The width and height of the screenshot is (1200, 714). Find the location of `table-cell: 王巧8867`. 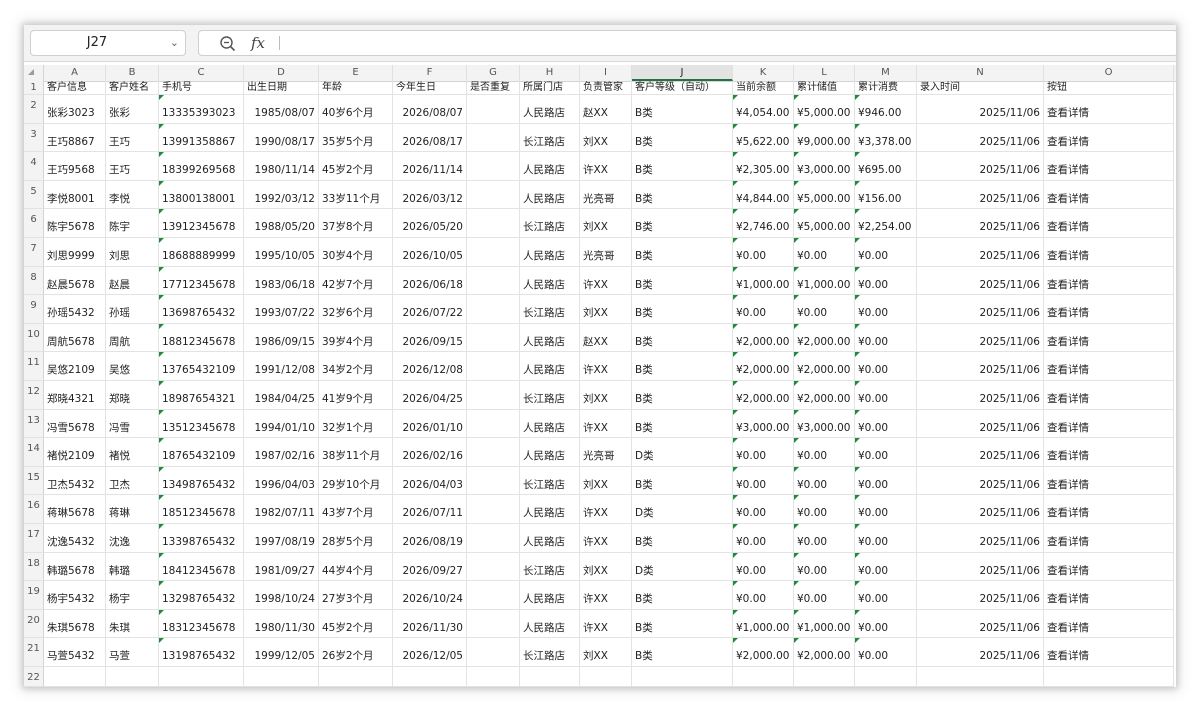

table-cell: 王巧8867 is located at coordinates (75, 138).